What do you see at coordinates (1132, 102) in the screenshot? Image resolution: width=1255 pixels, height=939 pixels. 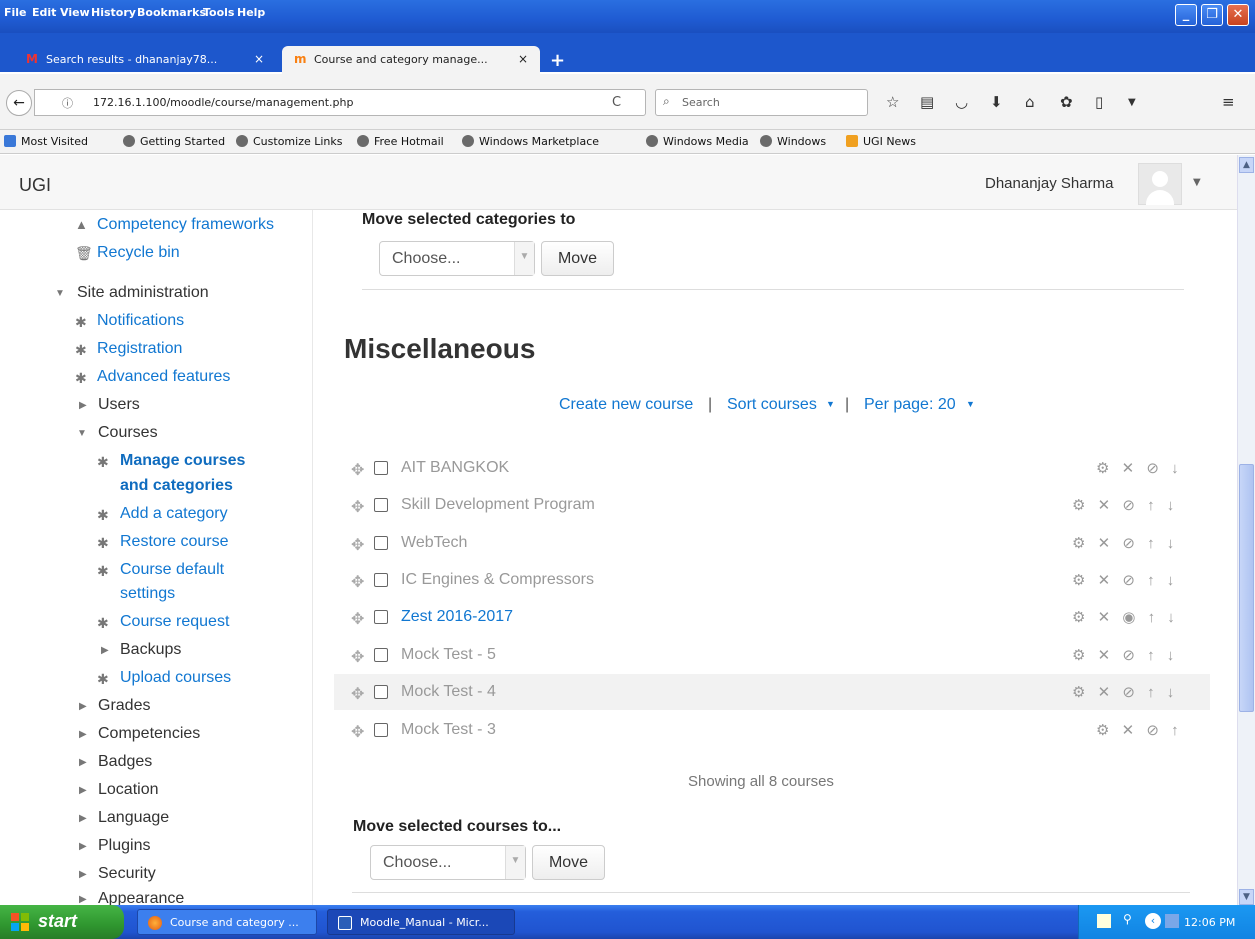 I see `dropdown-icon: ▼` at bounding box center [1132, 102].